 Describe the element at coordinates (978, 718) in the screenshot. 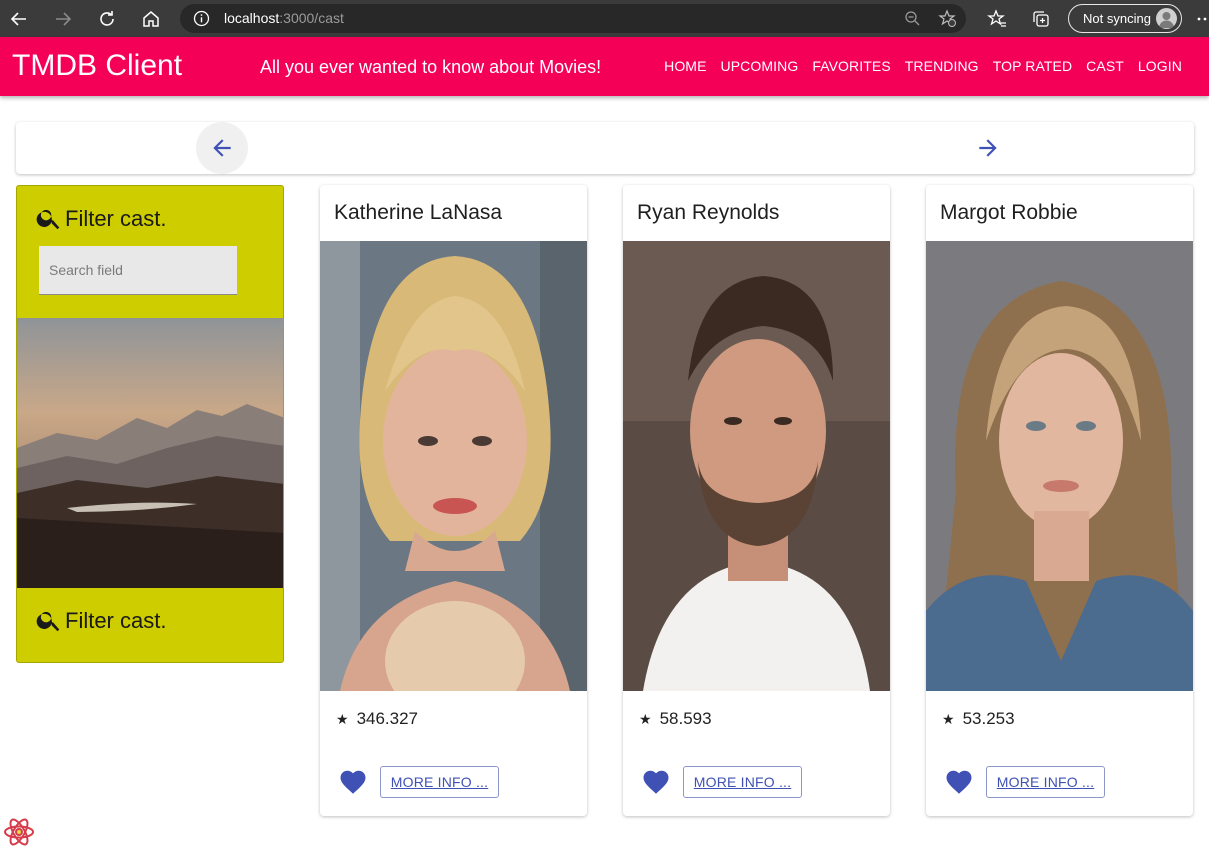

I see `popularity: ★ 53.253` at that location.